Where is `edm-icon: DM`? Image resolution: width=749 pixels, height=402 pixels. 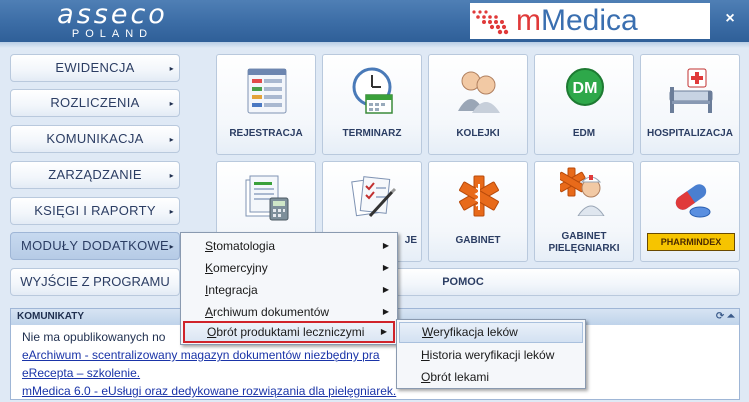 edm-icon: DM is located at coordinates (585, 87).